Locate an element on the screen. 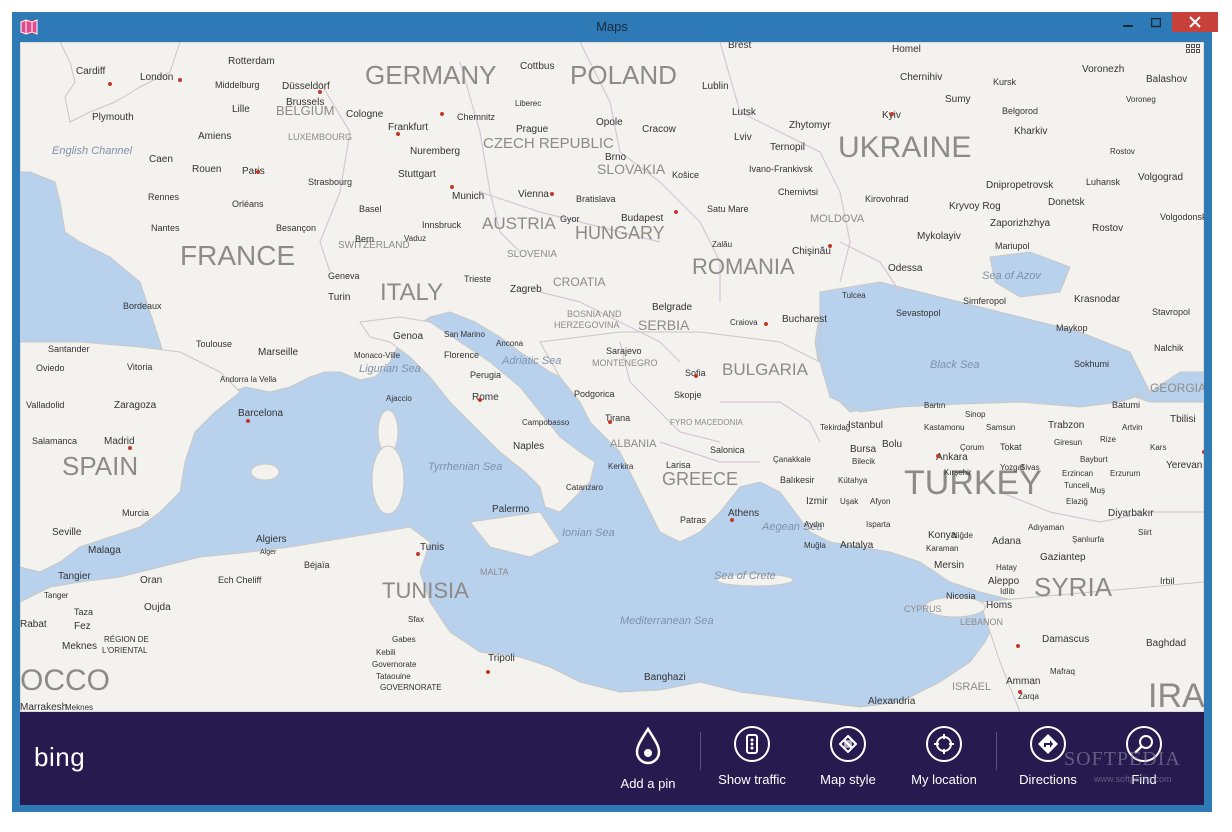  city-label: L'ORIENTAL is located at coordinates (125, 650).